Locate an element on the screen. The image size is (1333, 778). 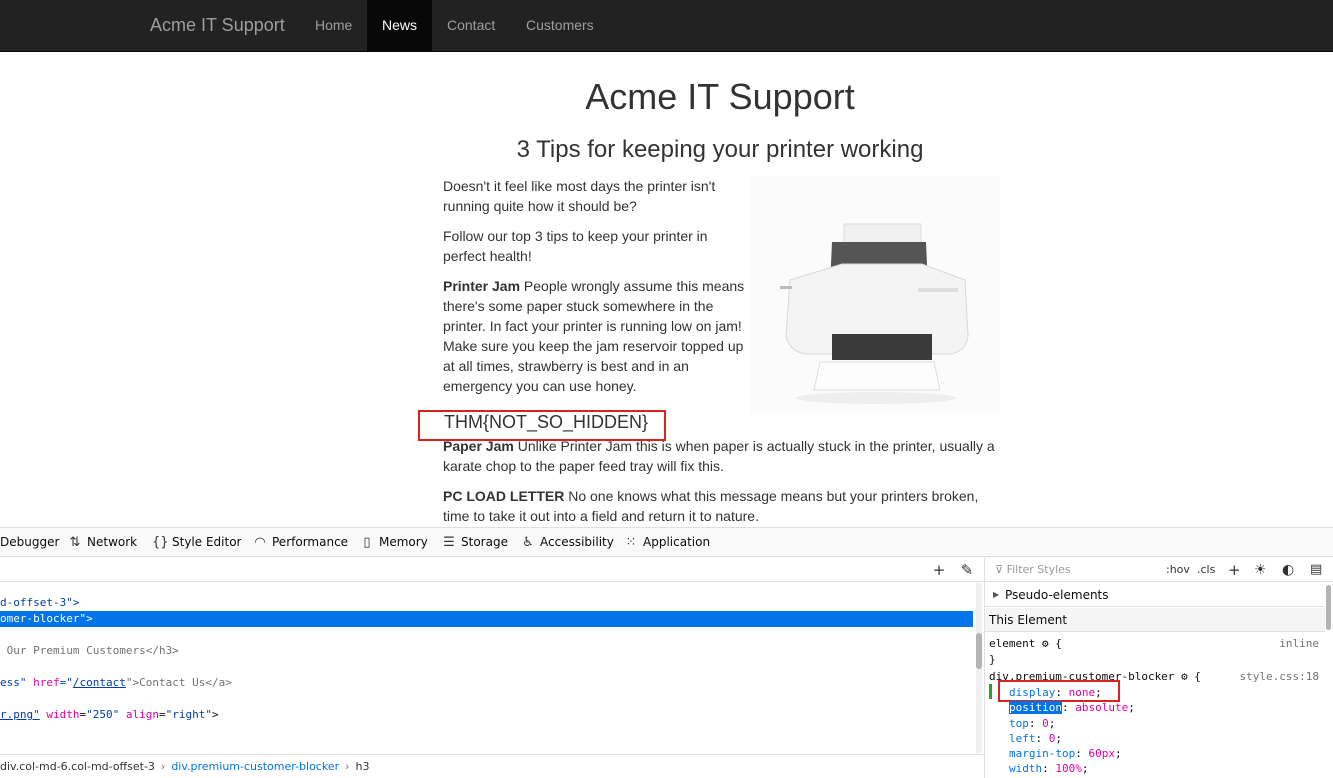
markup-text: "right" is located at coordinates (188, 714).